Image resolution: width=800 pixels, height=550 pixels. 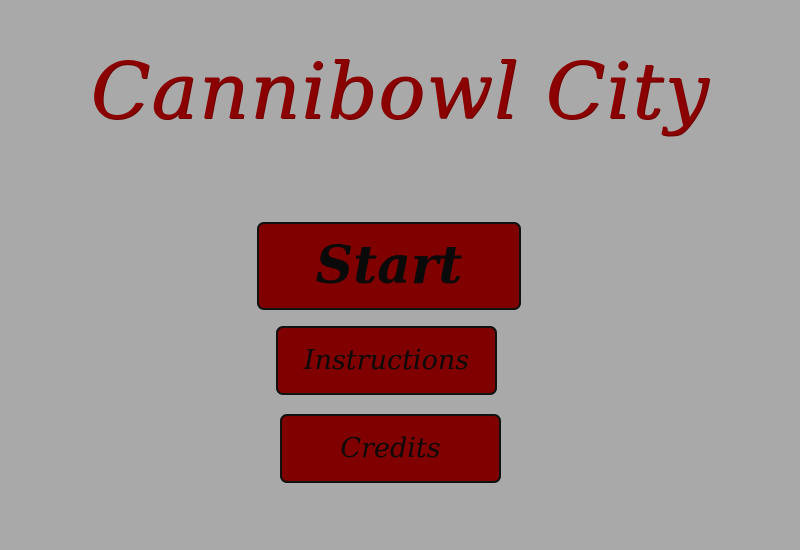 I want to click on game-title: Cannibowl City, so click(x=400, y=92).